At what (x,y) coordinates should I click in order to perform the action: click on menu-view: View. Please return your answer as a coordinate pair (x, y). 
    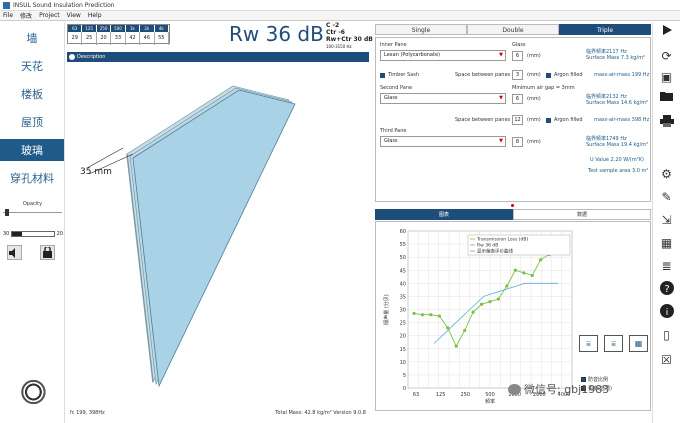
    Looking at the image, I should click on (74, 15).